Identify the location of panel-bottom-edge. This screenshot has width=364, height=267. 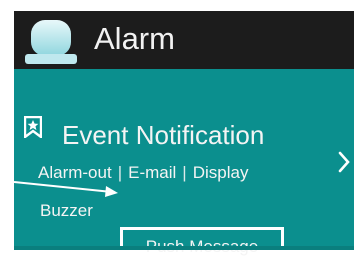
(184, 248).